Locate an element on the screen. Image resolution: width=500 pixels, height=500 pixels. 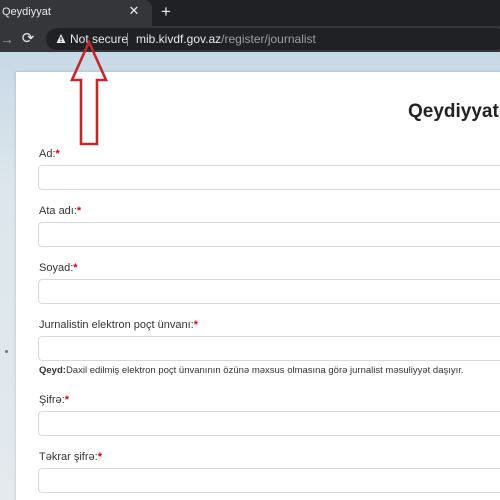
address-divider is located at coordinates (127, 39).